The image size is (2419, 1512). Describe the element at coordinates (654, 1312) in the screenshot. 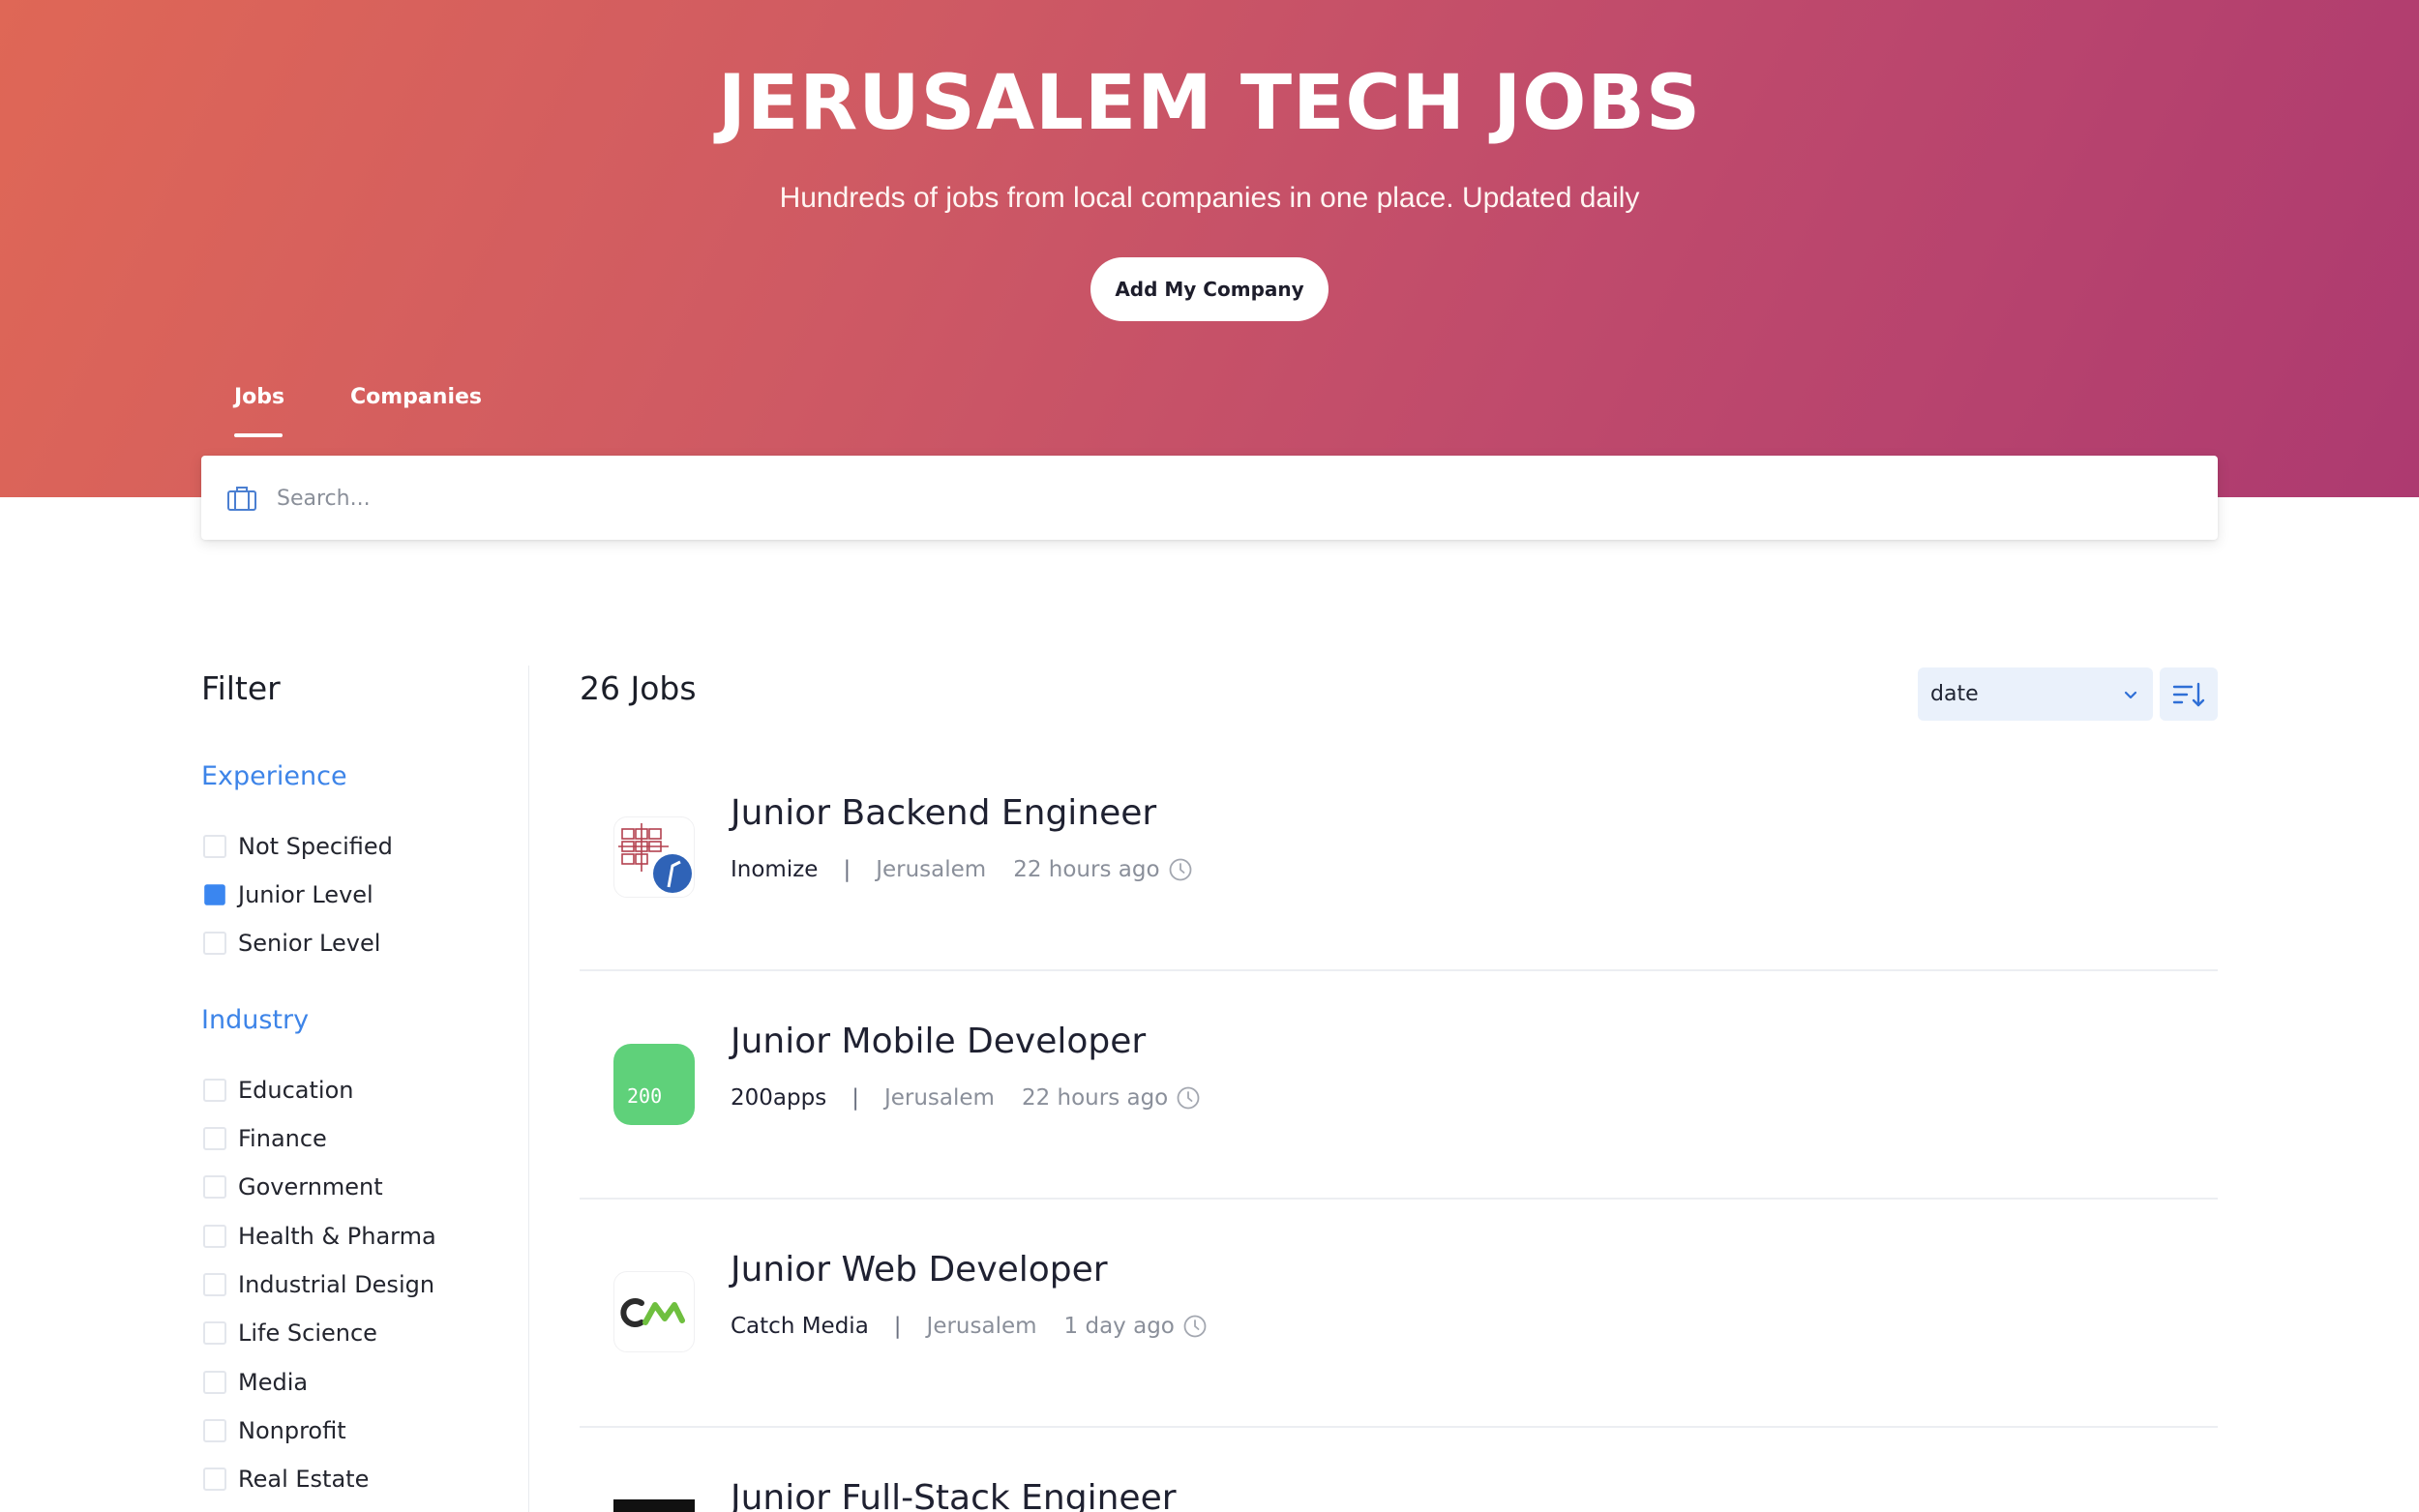

I see `company-logo-catch-media` at that location.